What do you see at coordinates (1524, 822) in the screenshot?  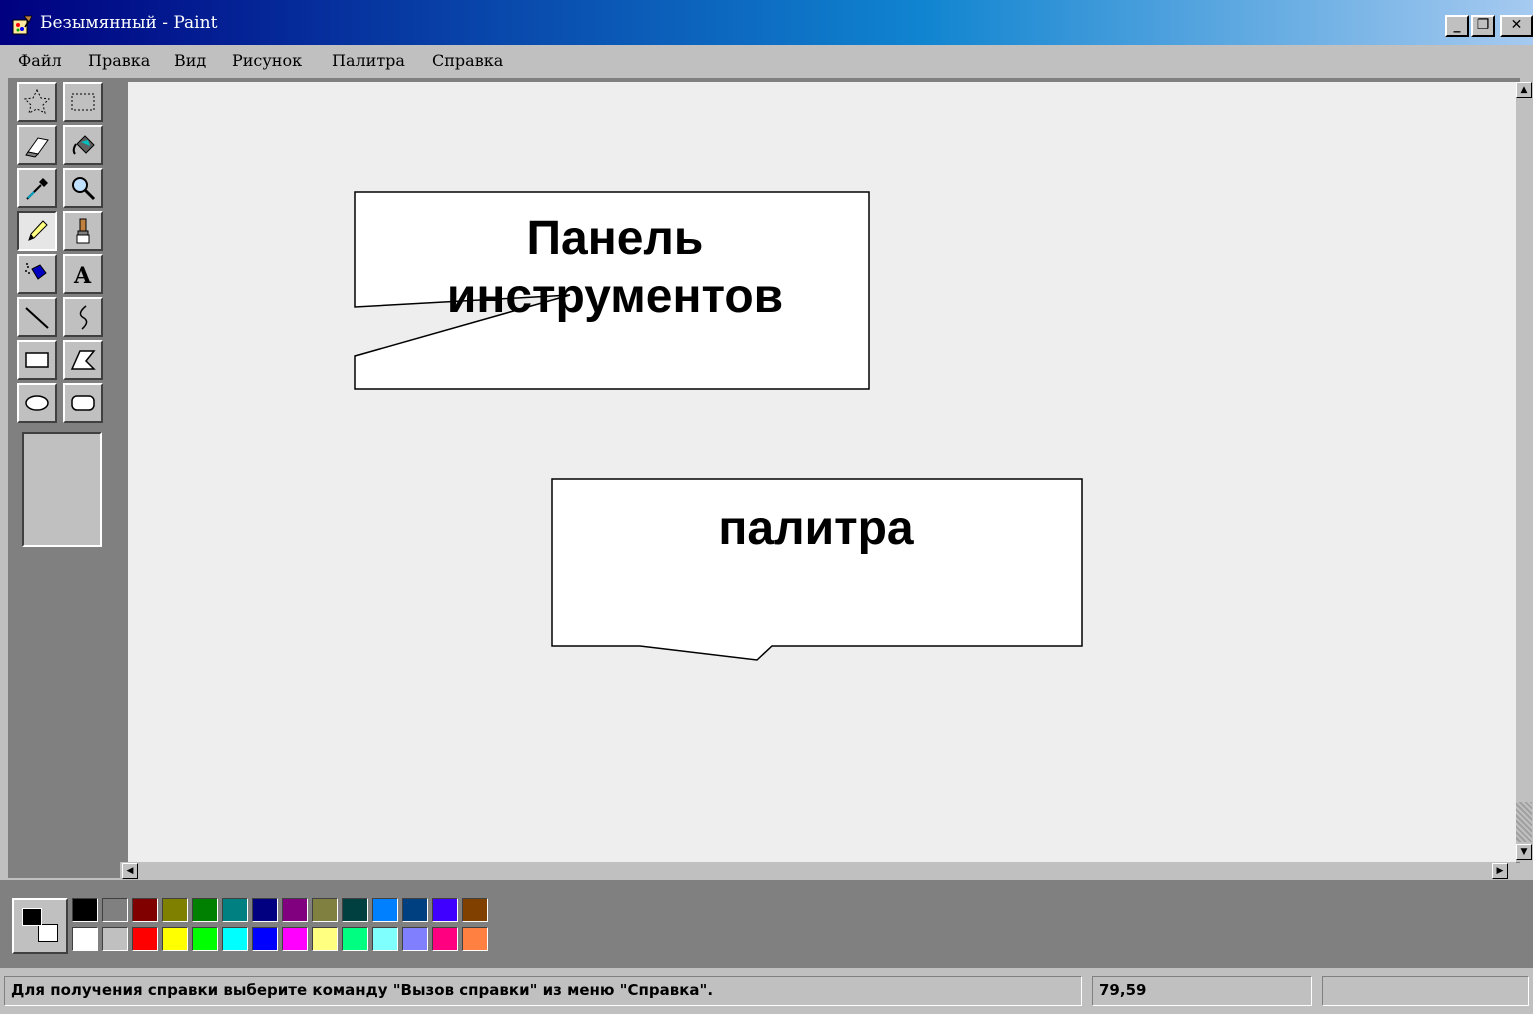 I see `scroll-track` at bounding box center [1524, 822].